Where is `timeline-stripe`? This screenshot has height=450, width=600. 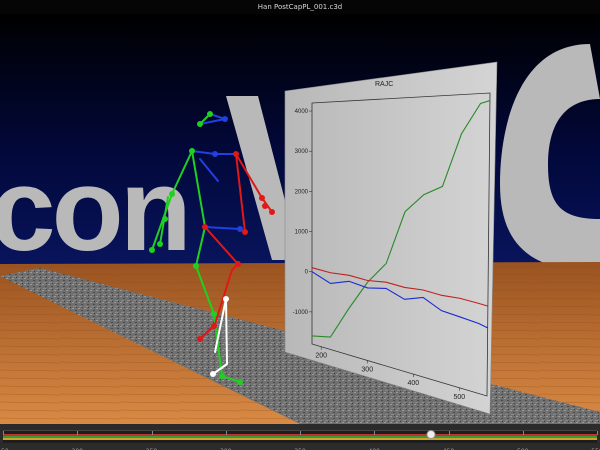 timeline-stripe is located at coordinates (300, 439).